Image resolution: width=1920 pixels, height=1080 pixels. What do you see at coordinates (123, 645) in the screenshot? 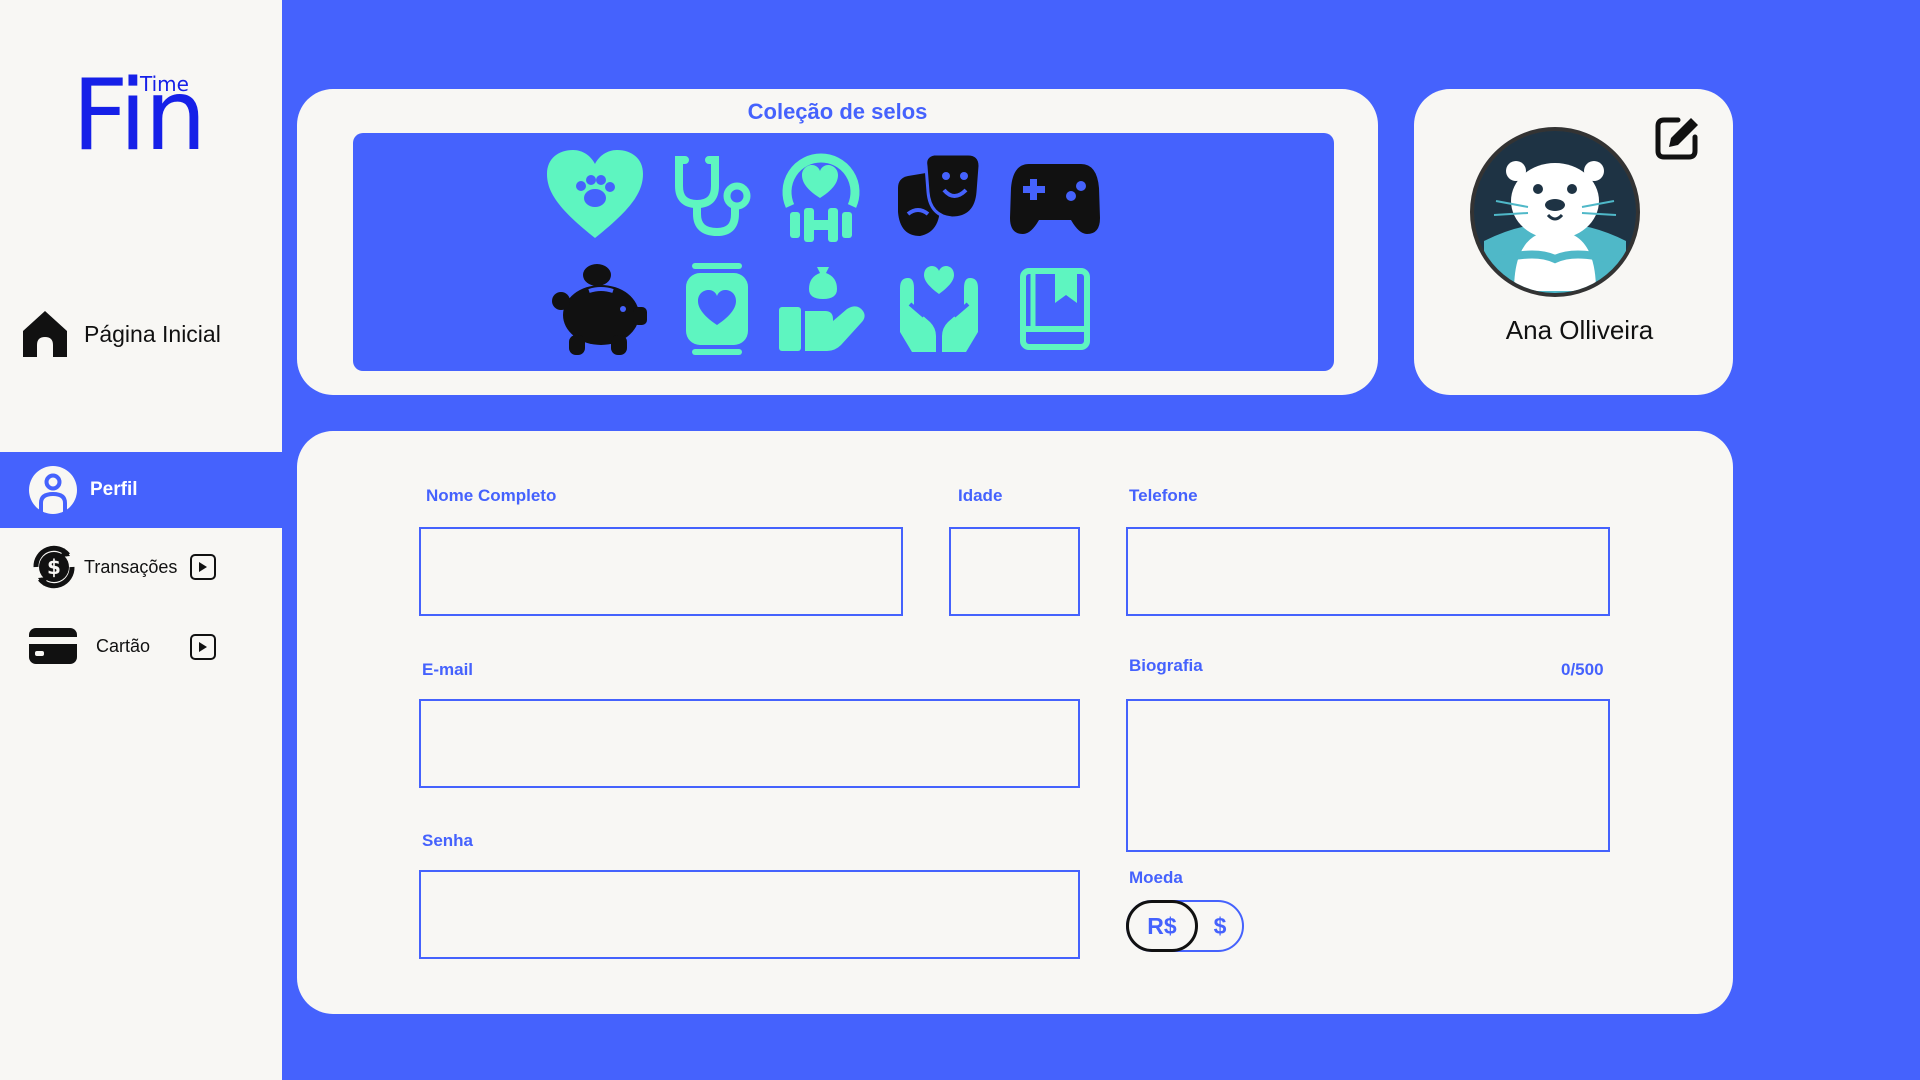
I see `sidebar-item-label: Cartão` at bounding box center [123, 645].